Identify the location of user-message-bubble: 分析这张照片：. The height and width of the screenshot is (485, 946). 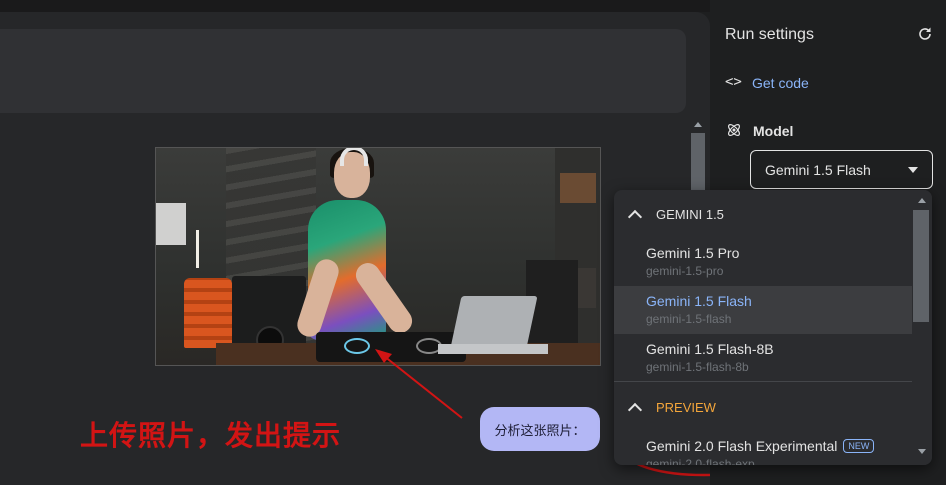
(540, 429).